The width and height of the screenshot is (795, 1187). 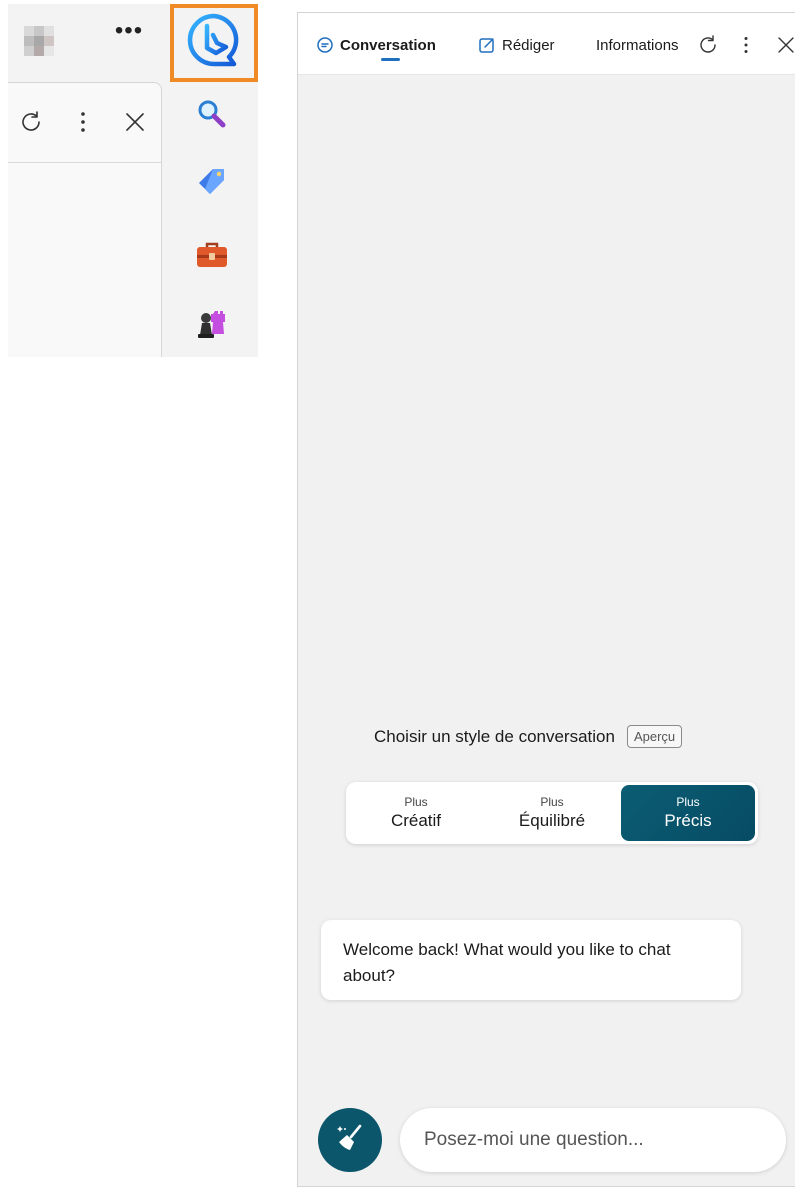 I want to click on tab-compose-label: Rédiger, so click(x=528, y=45).